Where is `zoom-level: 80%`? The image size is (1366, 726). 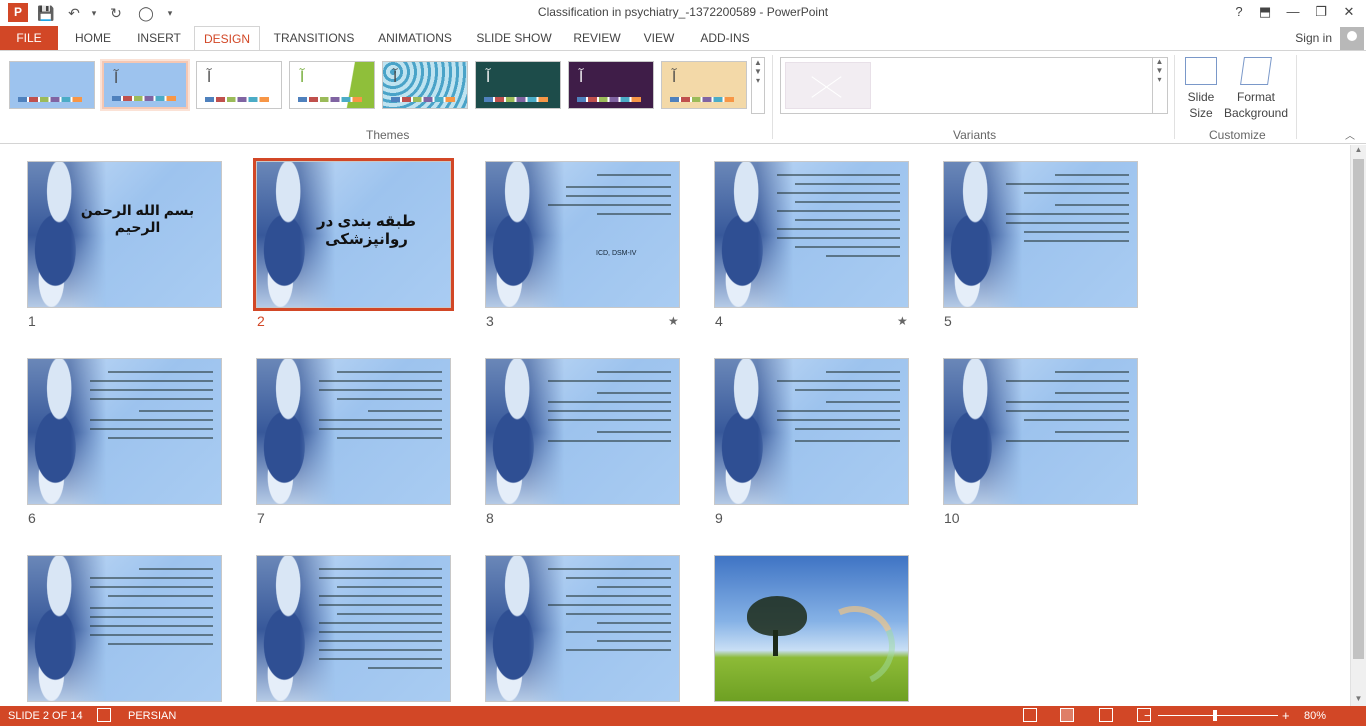 zoom-level: 80% is located at coordinates (1315, 716).